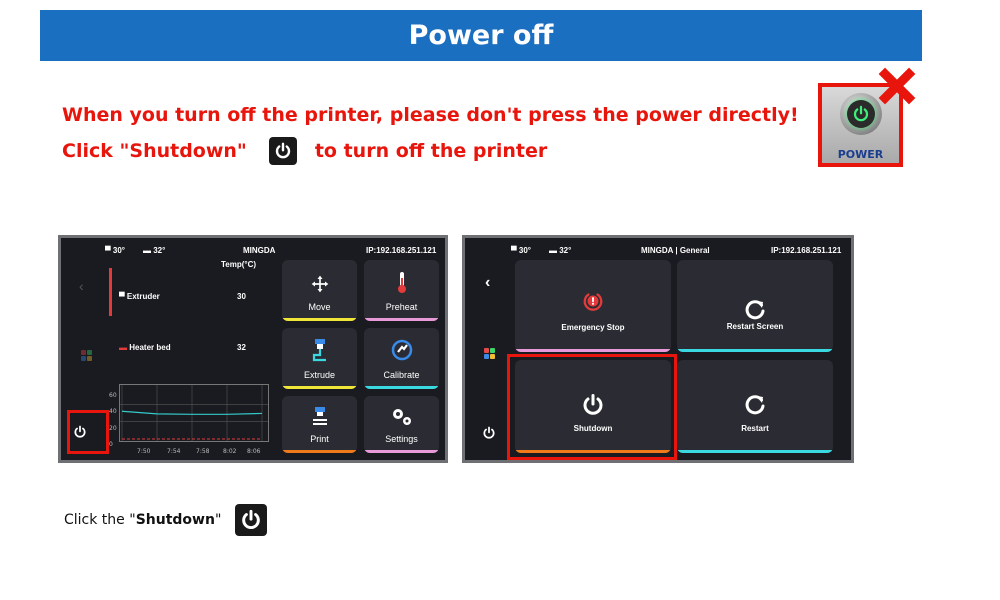 Image resolution: width=1000 pixels, height=600 pixels. What do you see at coordinates (254, 451) in the screenshot?
I see `x-tick: 8:06` at bounding box center [254, 451].